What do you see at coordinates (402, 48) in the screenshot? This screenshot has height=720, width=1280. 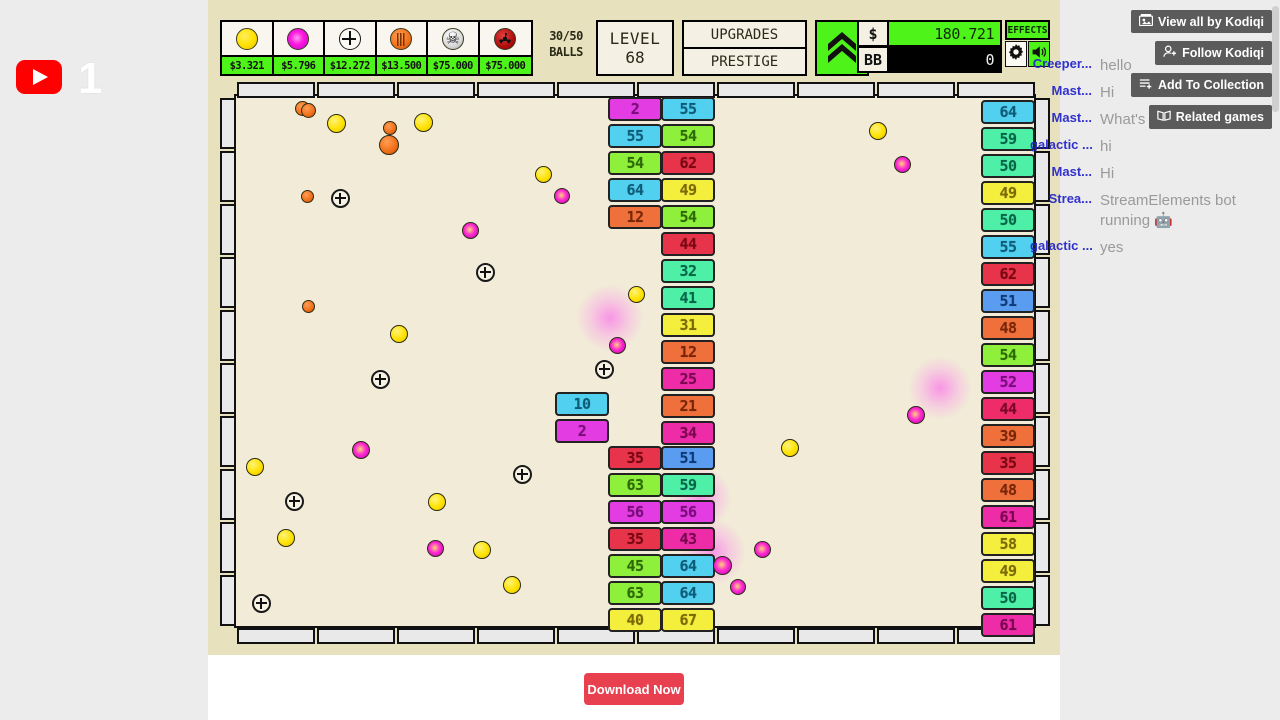 I see `ball-shop-item-3: $13.500` at bounding box center [402, 48].